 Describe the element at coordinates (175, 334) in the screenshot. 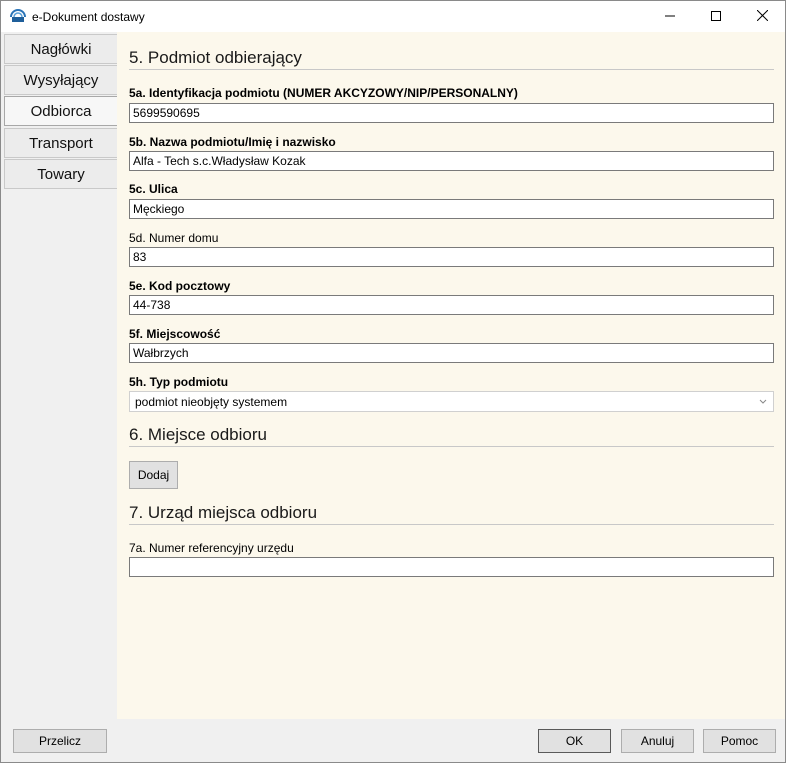

I see `field-5f-label: 5f. Miejscowość` at that location.